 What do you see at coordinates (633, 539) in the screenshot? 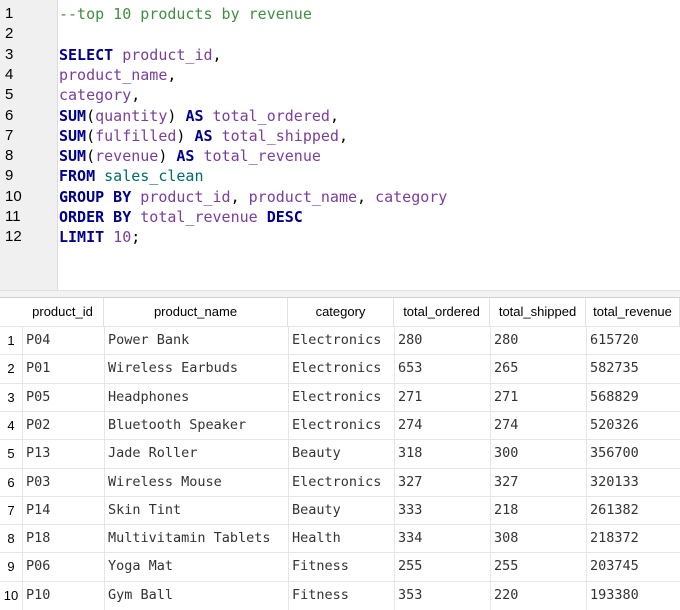
I see `table-cell: 218372` at bounding box center [633, 539].